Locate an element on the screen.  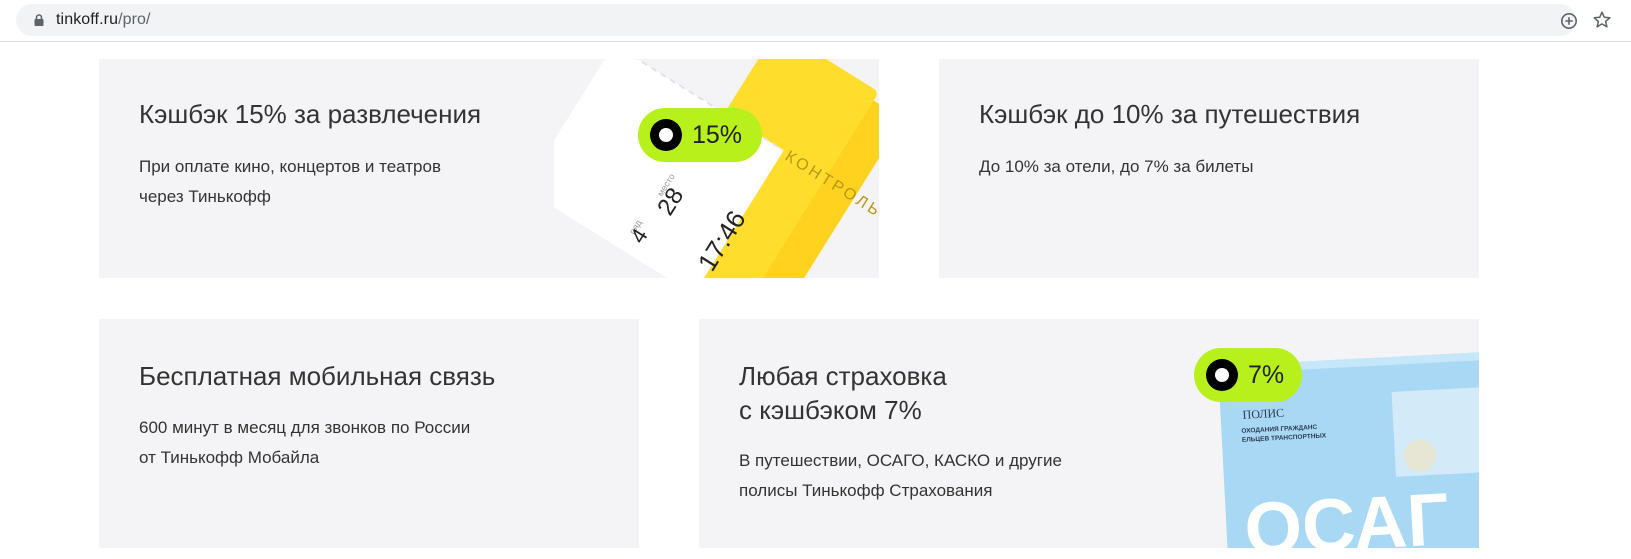
card-title-line1: Любая страховка is located at coordinates (843, 376).